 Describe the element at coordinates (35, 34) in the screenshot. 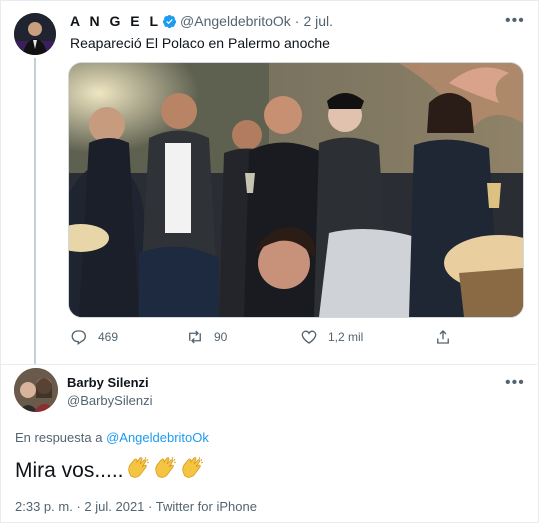

I see `author-avatar` at that location.